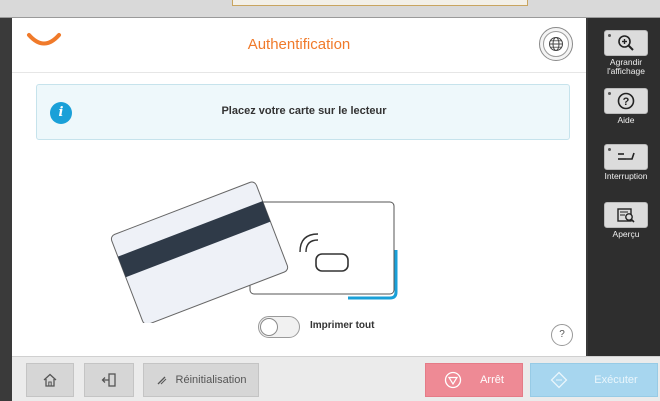 The width and height of the screenshot is (660, 401). What do you see at coordinates (616, 380) in the screenshot?
I see `start-label: Exécuter` at bounding box center [616, 380].